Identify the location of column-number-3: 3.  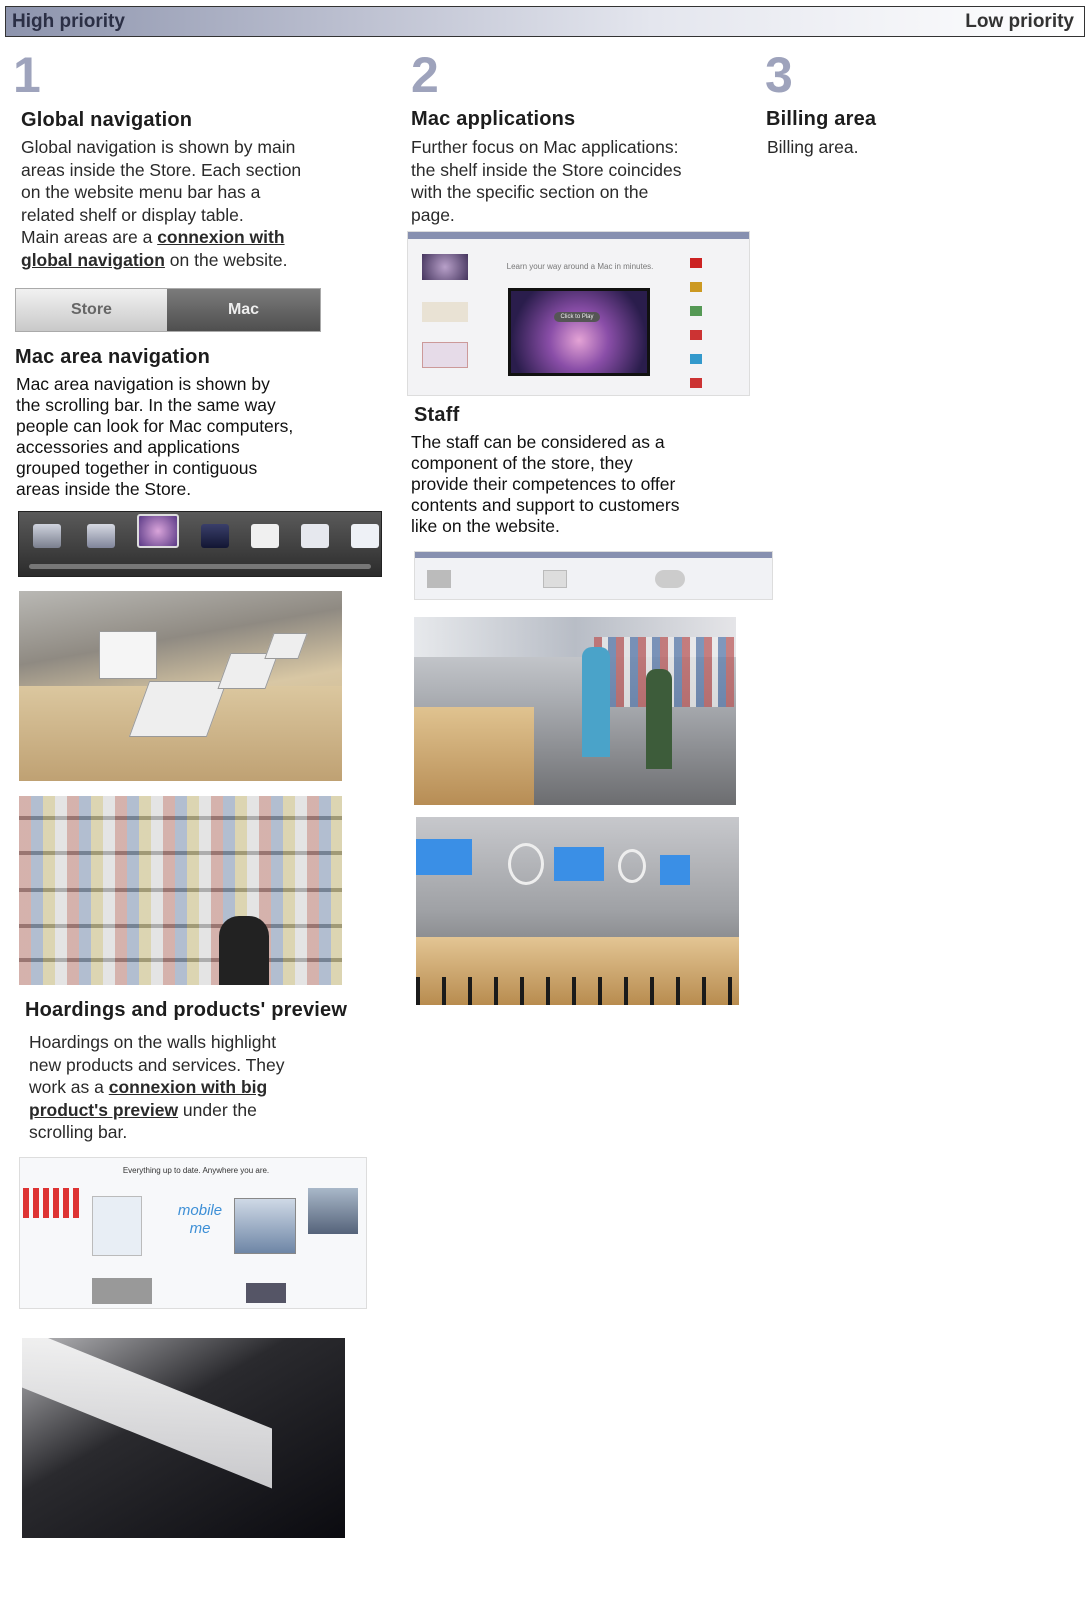
(779, 75).